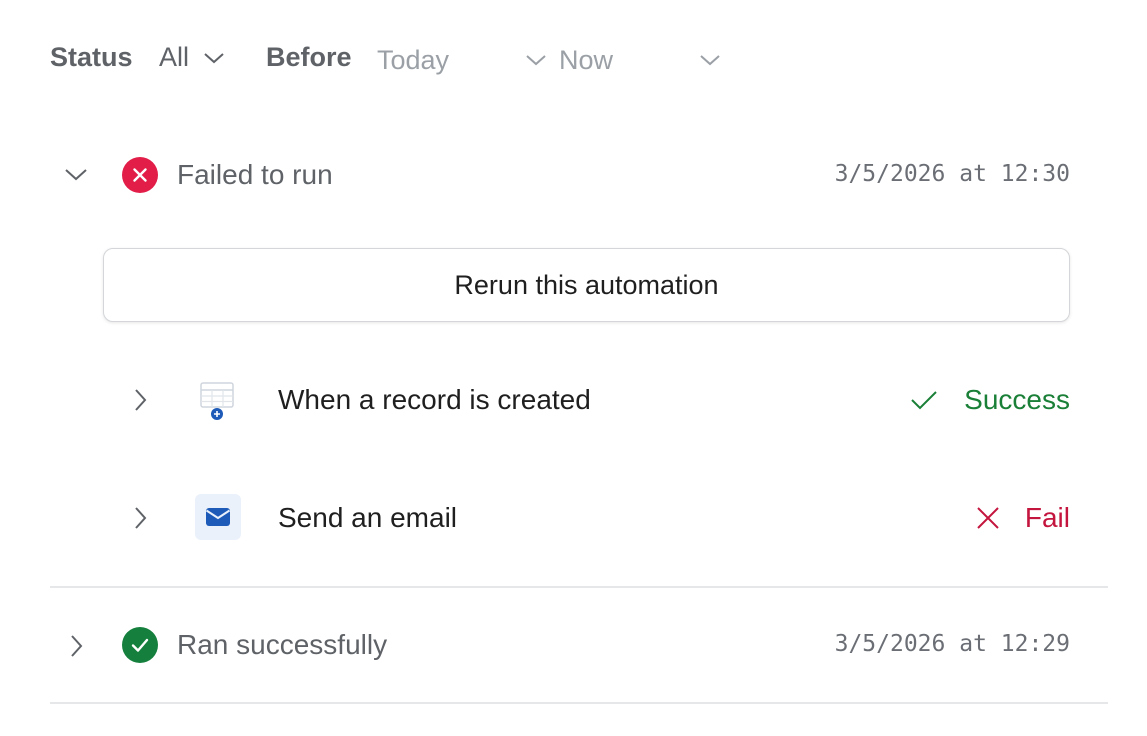 The width and height of the screenshot is (1147, 736). Describe the element at coordinates (1047, 517) in the screenshot. I see `step-status-label: Fail` at that location.